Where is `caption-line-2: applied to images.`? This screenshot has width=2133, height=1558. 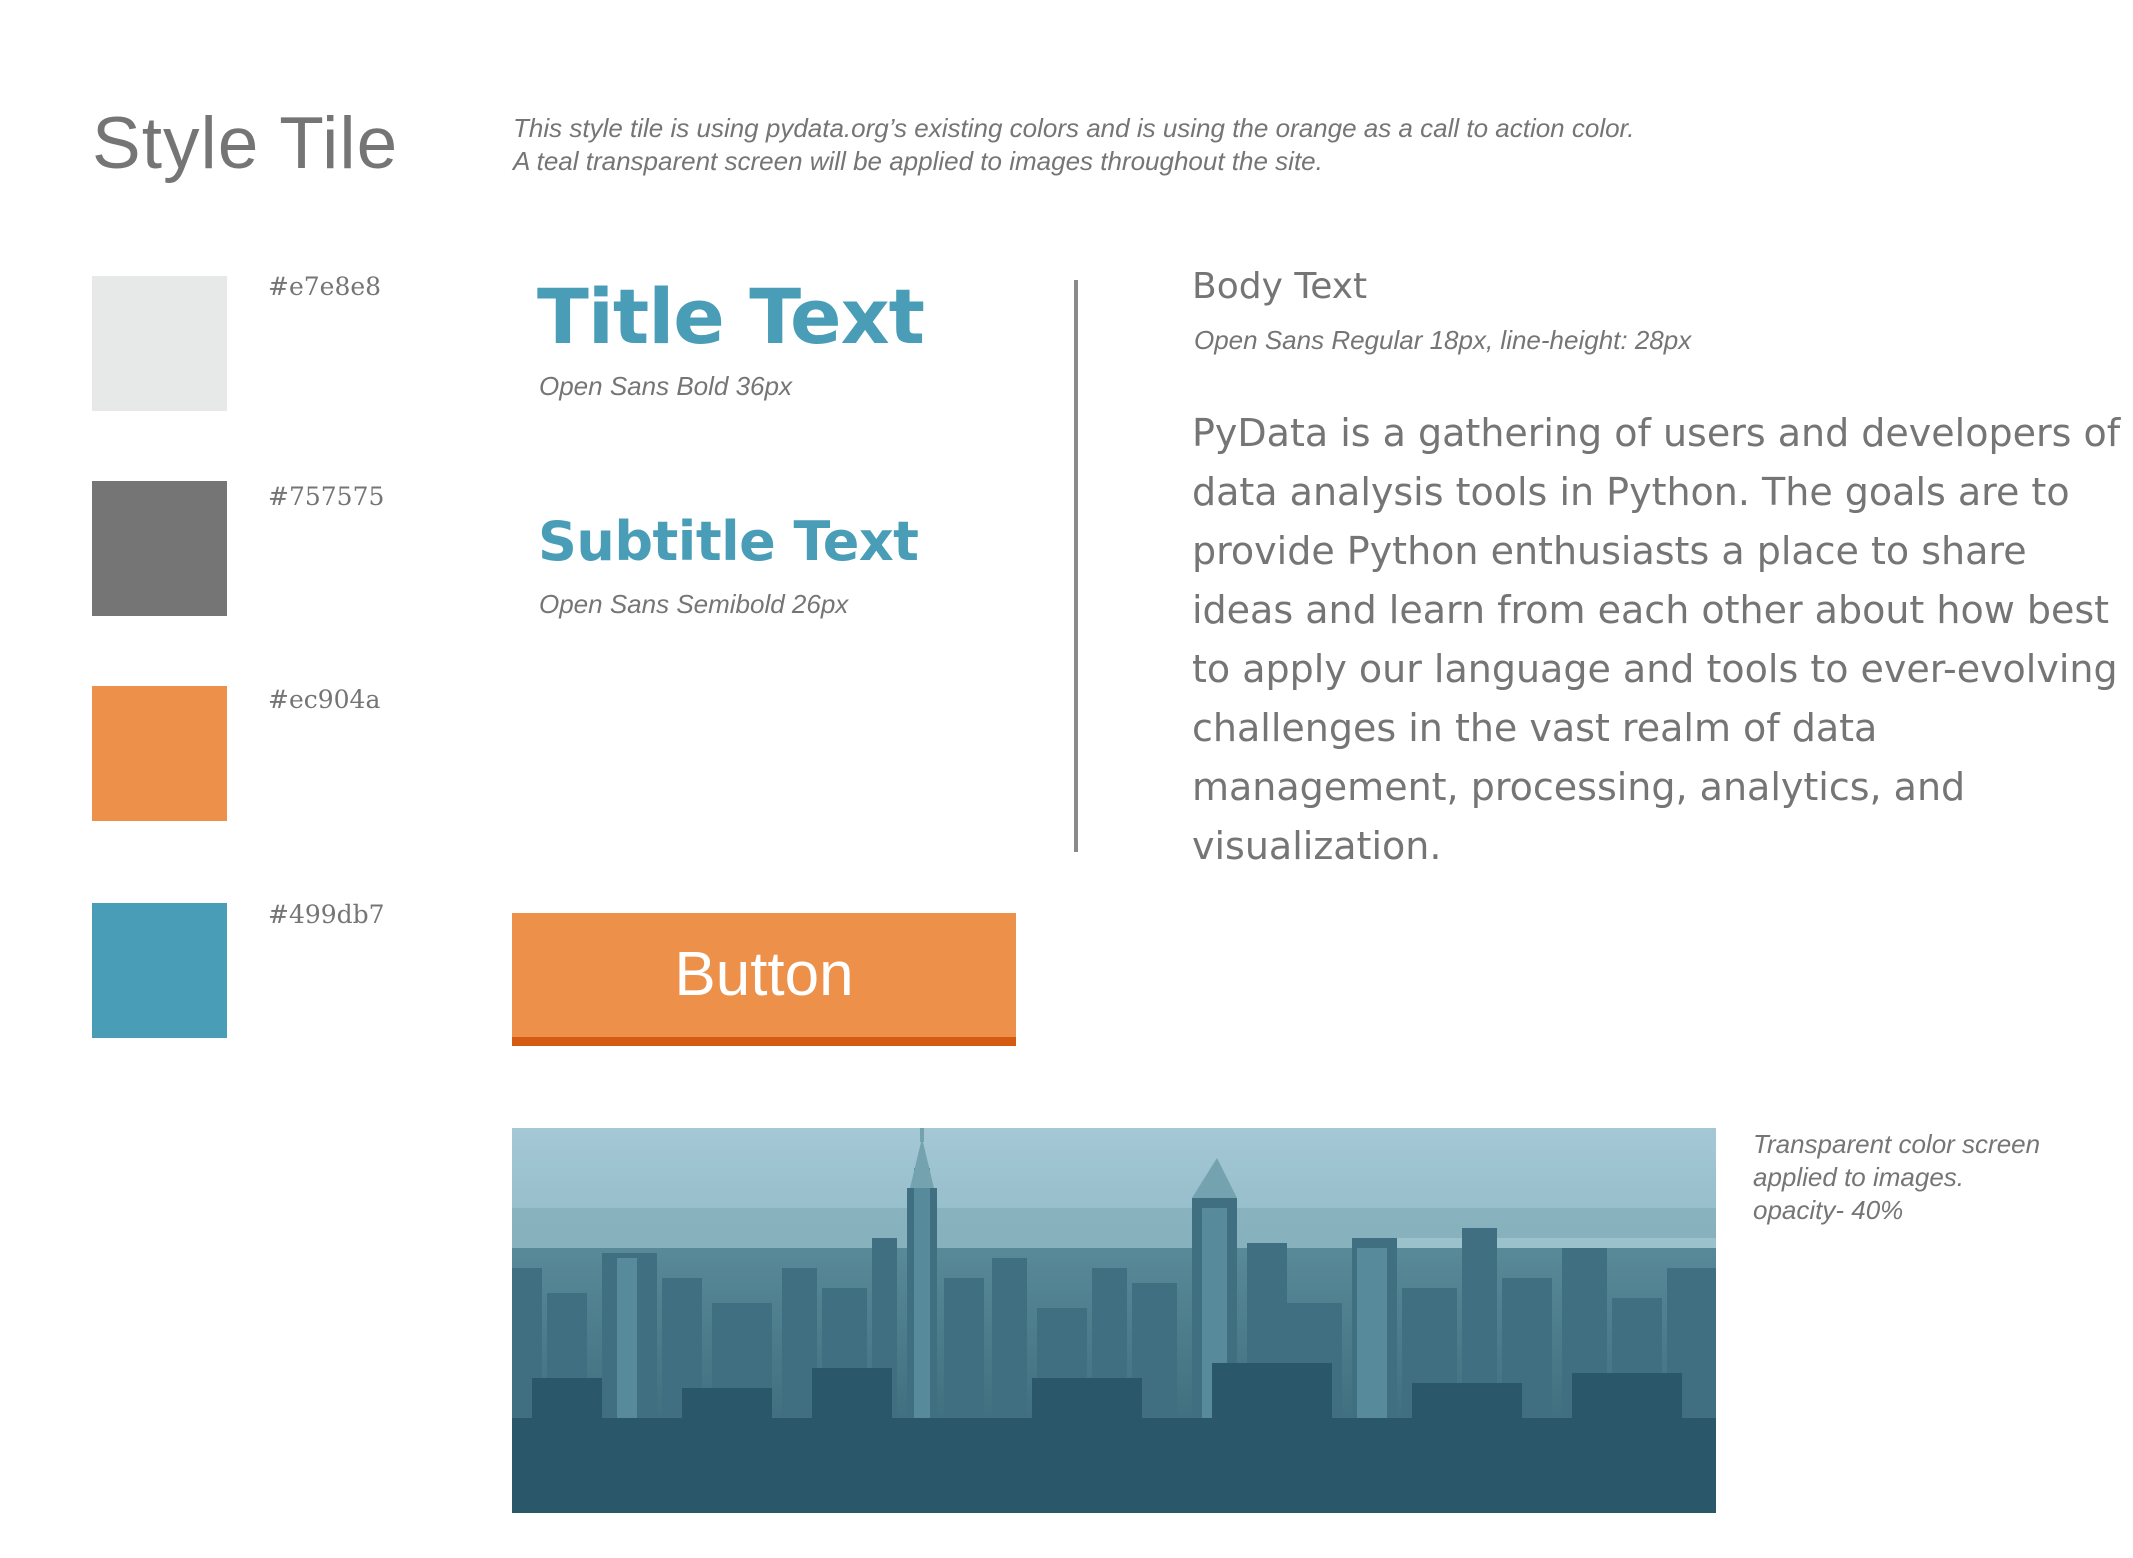 caption-line-2: applied to images. is located at coordinates (1859, 1177).